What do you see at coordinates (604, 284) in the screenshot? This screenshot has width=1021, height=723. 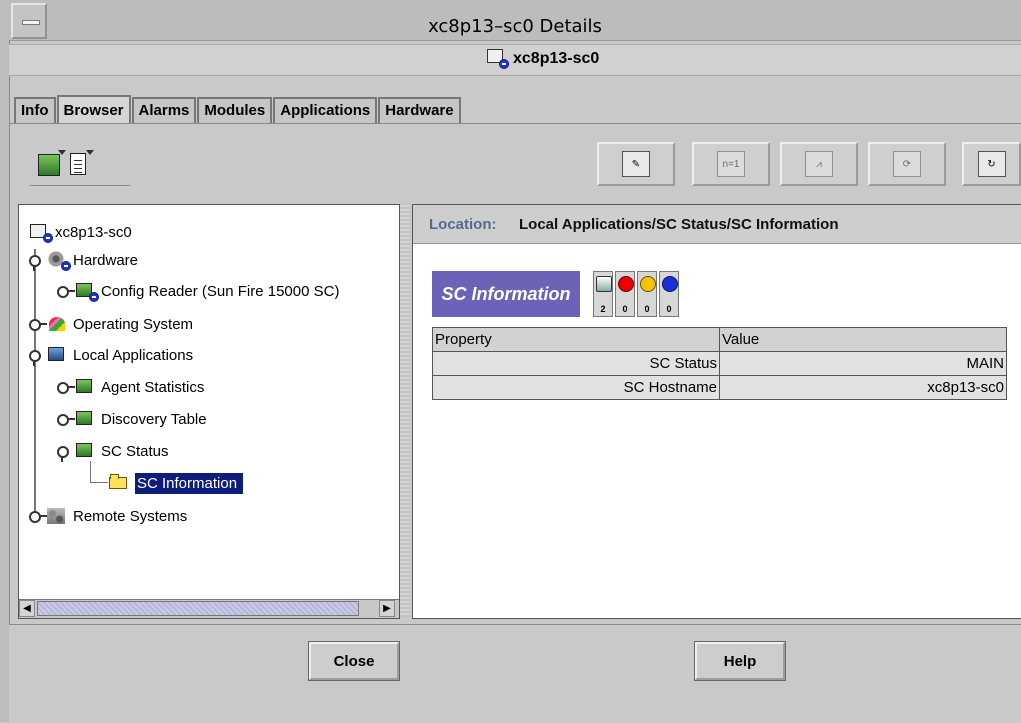 I see `info-status-icon` at bounding box center [604, 284].